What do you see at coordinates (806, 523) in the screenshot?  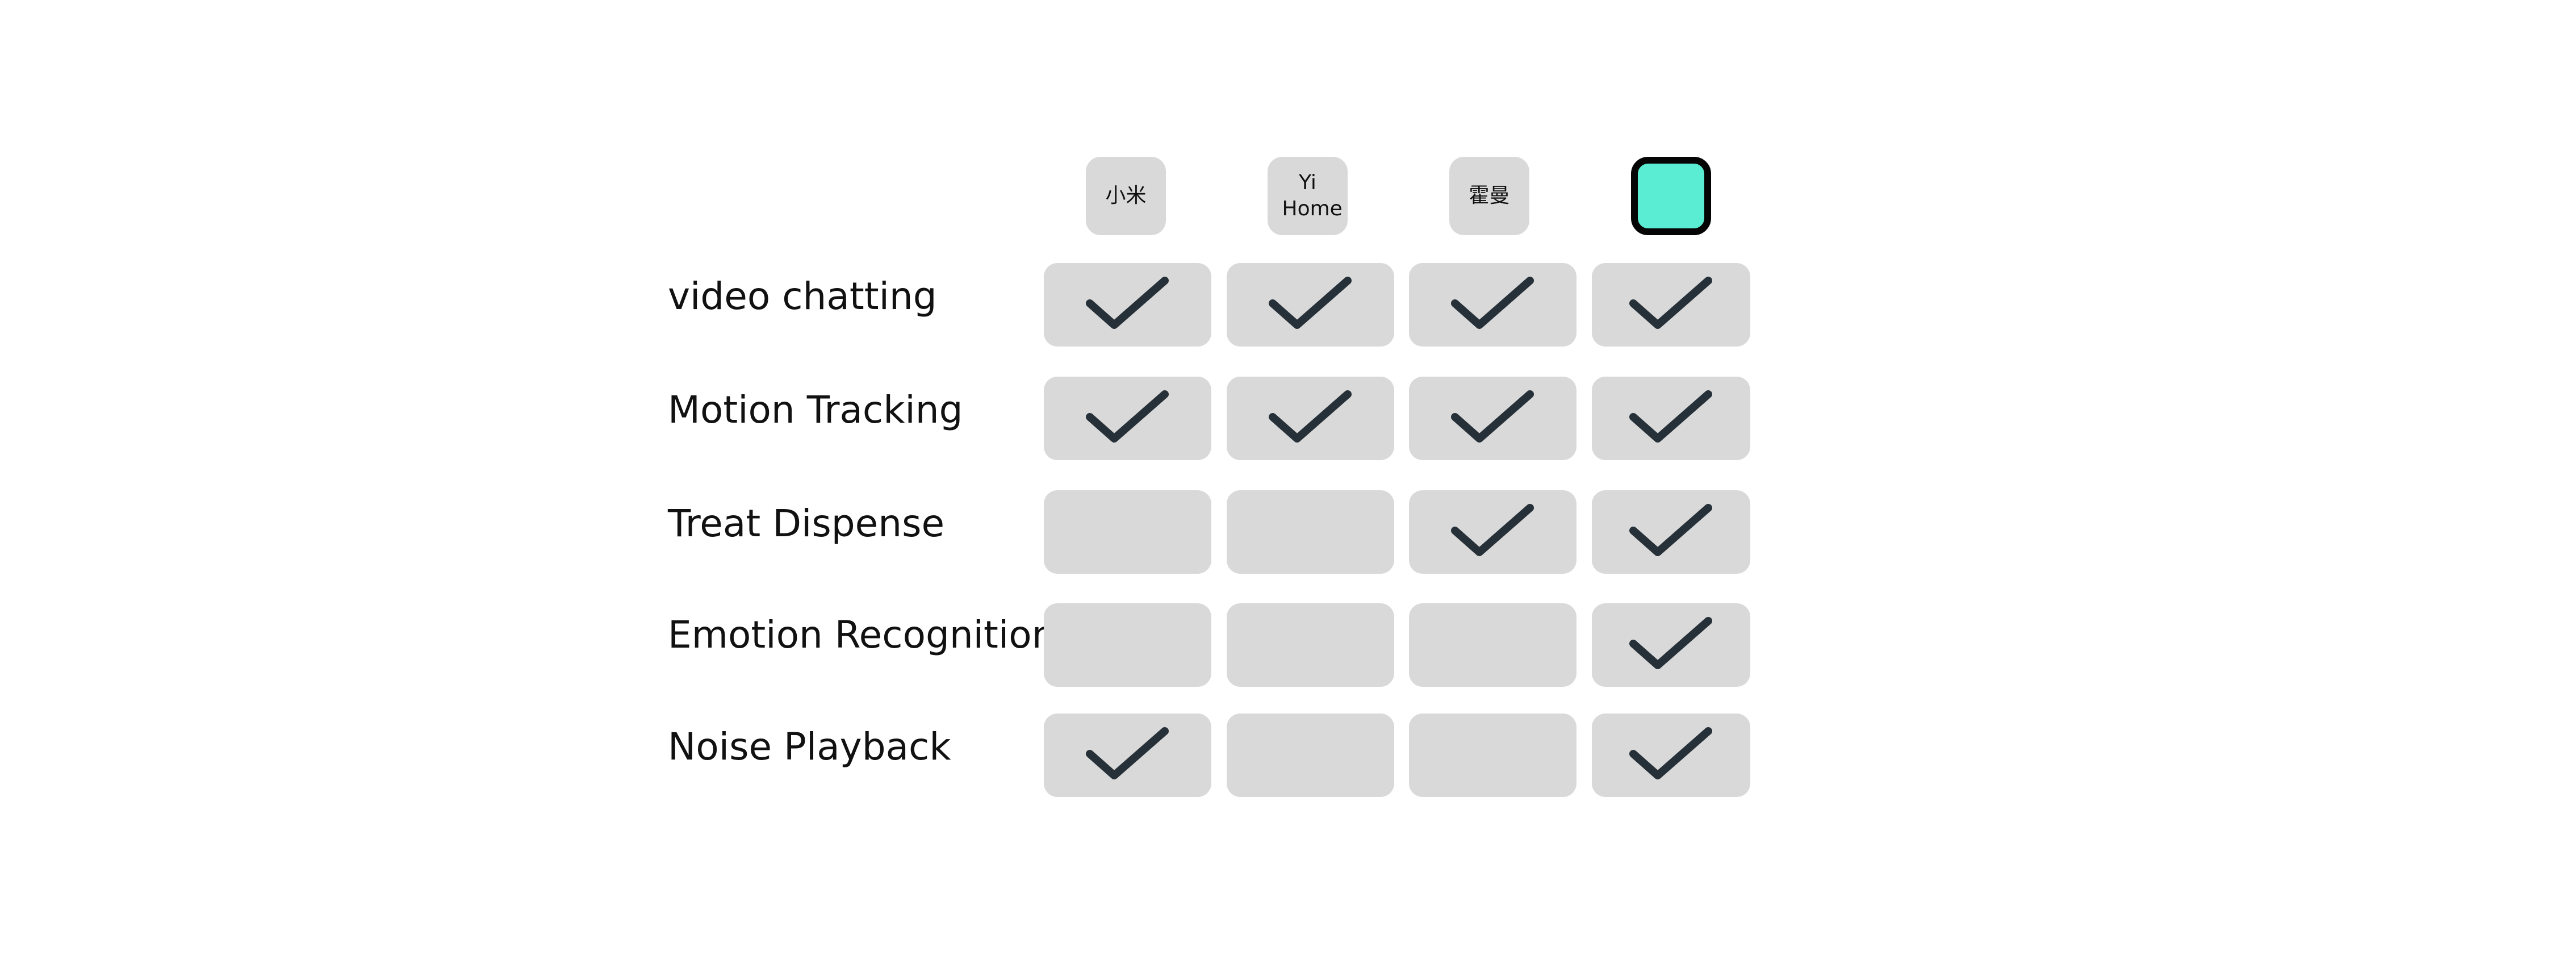 I see `row-label-treat-dispense: Treat Dispense` at bounding box center [806, 523].